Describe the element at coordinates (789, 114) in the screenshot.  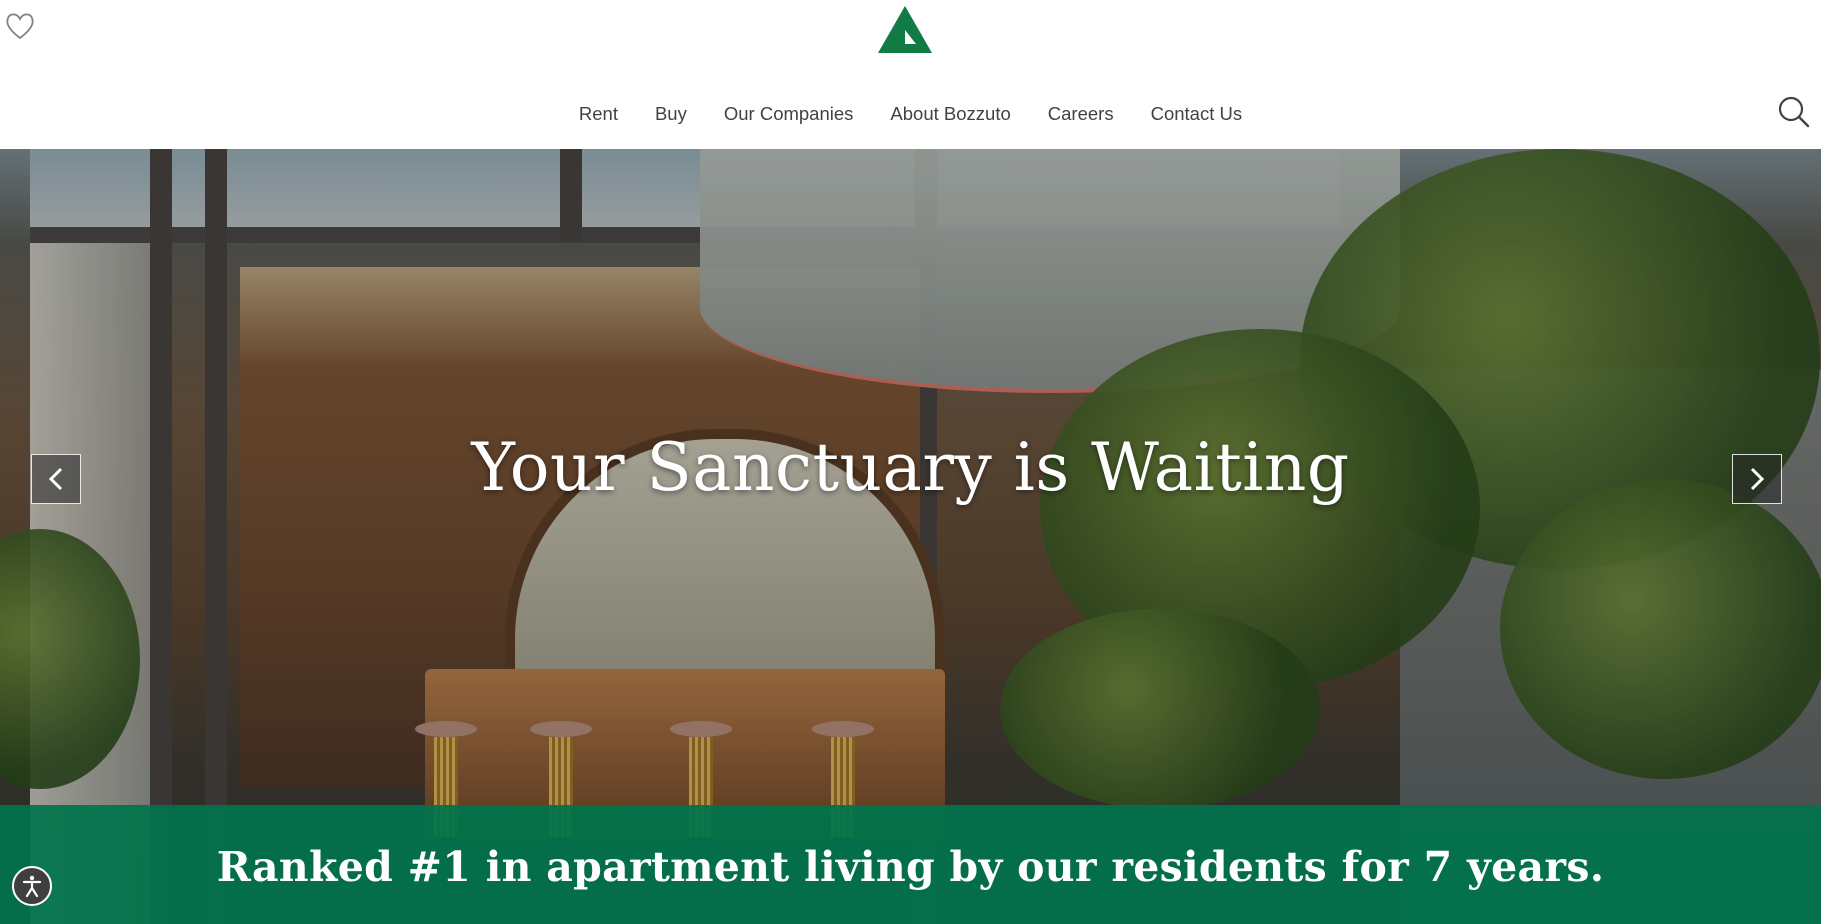
I see `nav-our-companies: Our Companies` at that location.